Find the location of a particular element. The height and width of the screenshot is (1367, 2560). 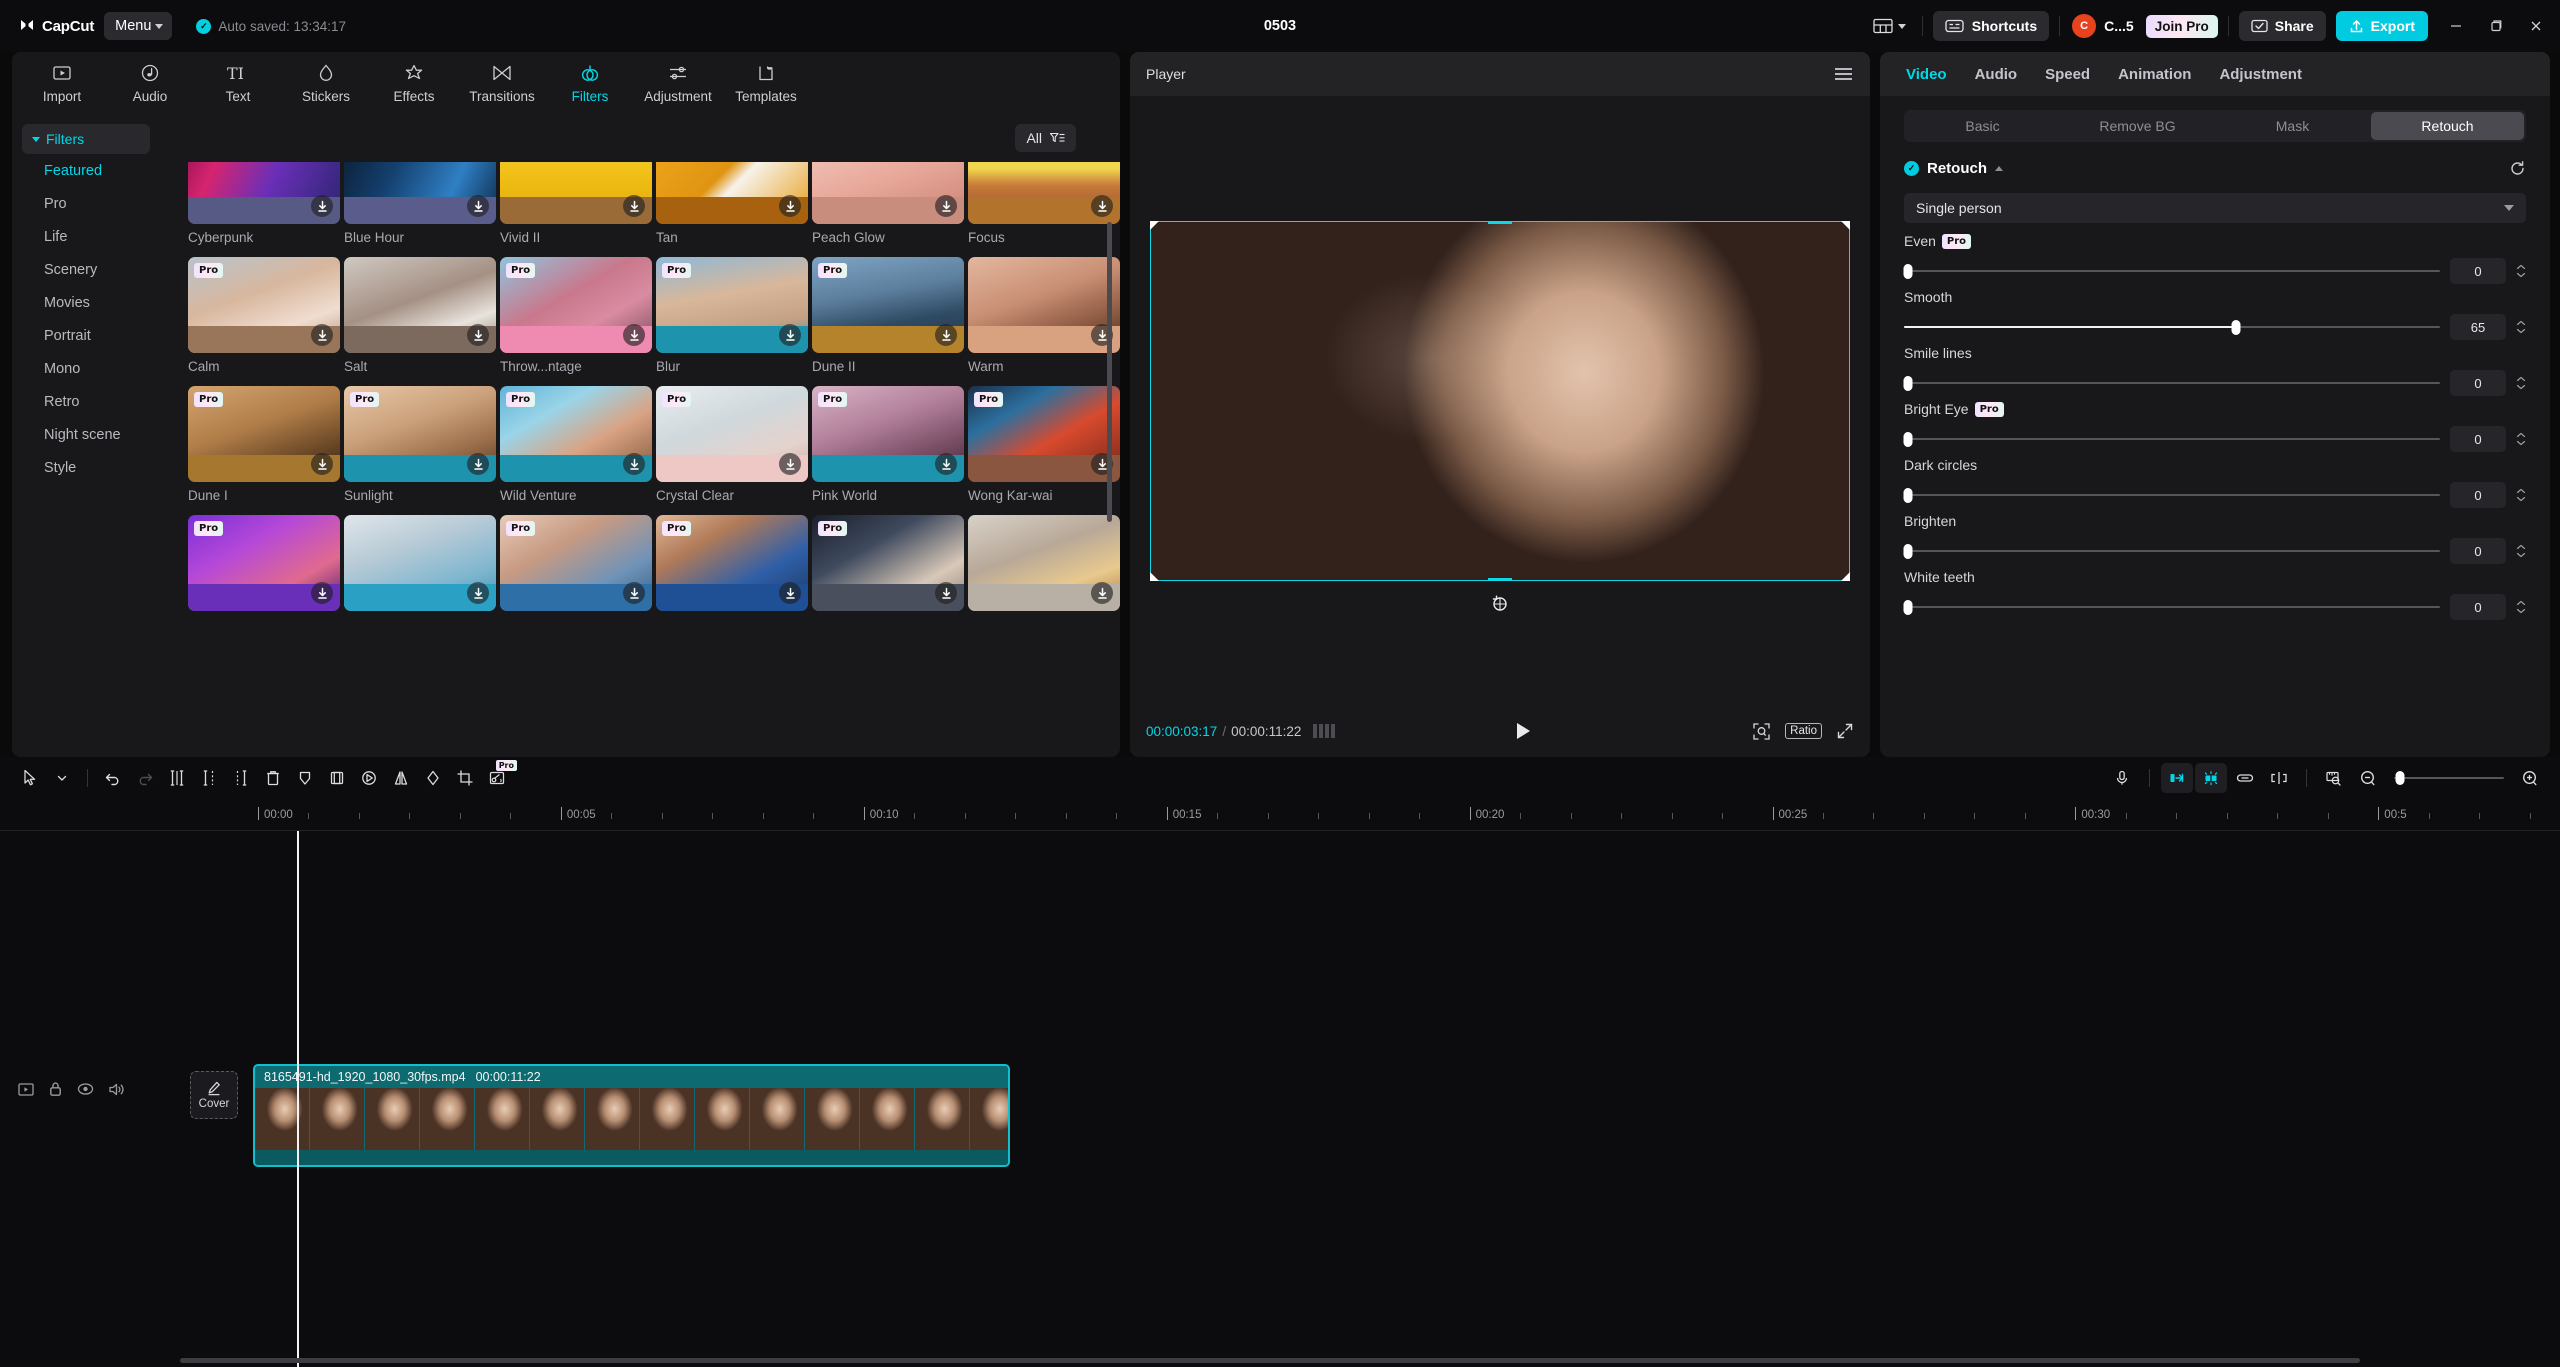

category-item-life: Life is located at coordinates (97, 236).